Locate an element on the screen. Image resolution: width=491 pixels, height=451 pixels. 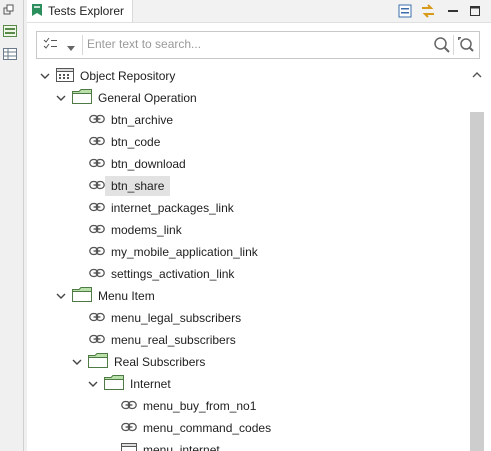
link-with-editor-icon is located at coordinates (428, 11).